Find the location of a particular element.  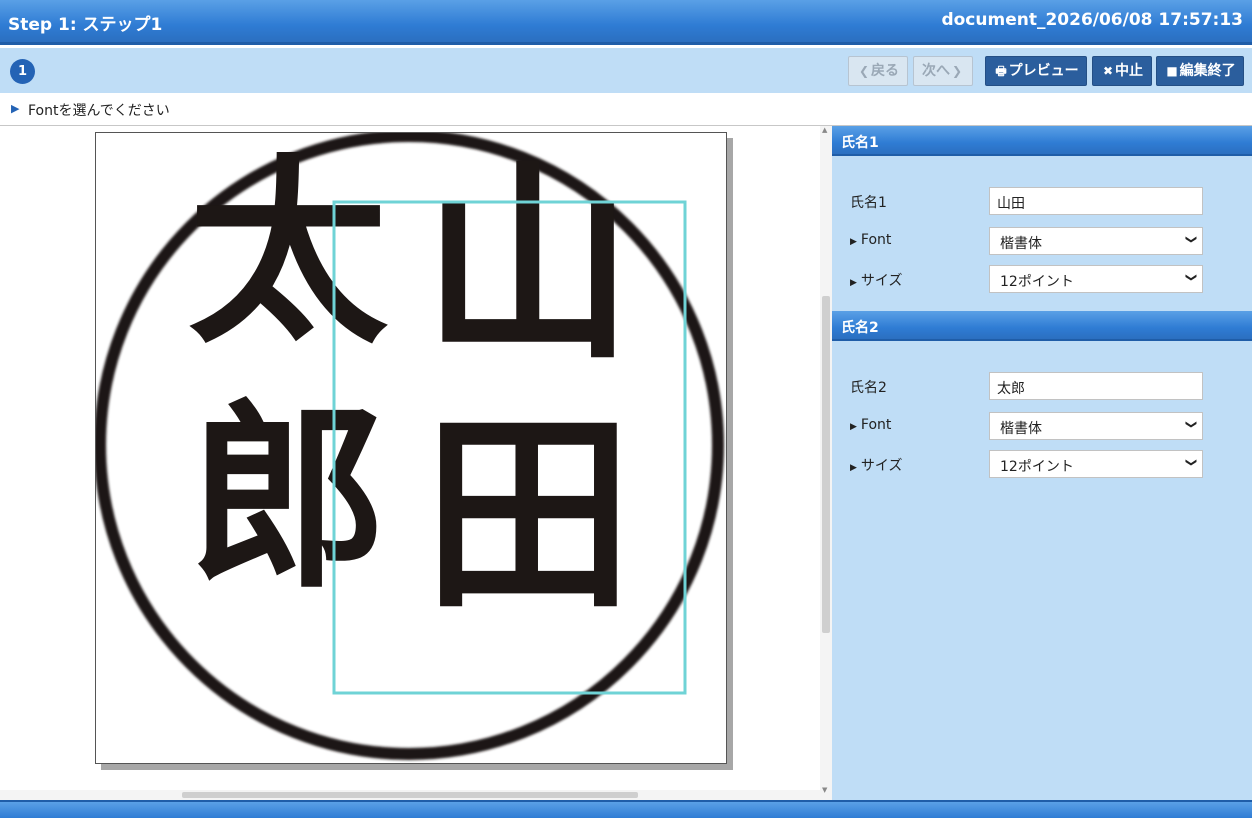

font1-select: 楷書体 ❯ is located at coordinates (1096, 241).